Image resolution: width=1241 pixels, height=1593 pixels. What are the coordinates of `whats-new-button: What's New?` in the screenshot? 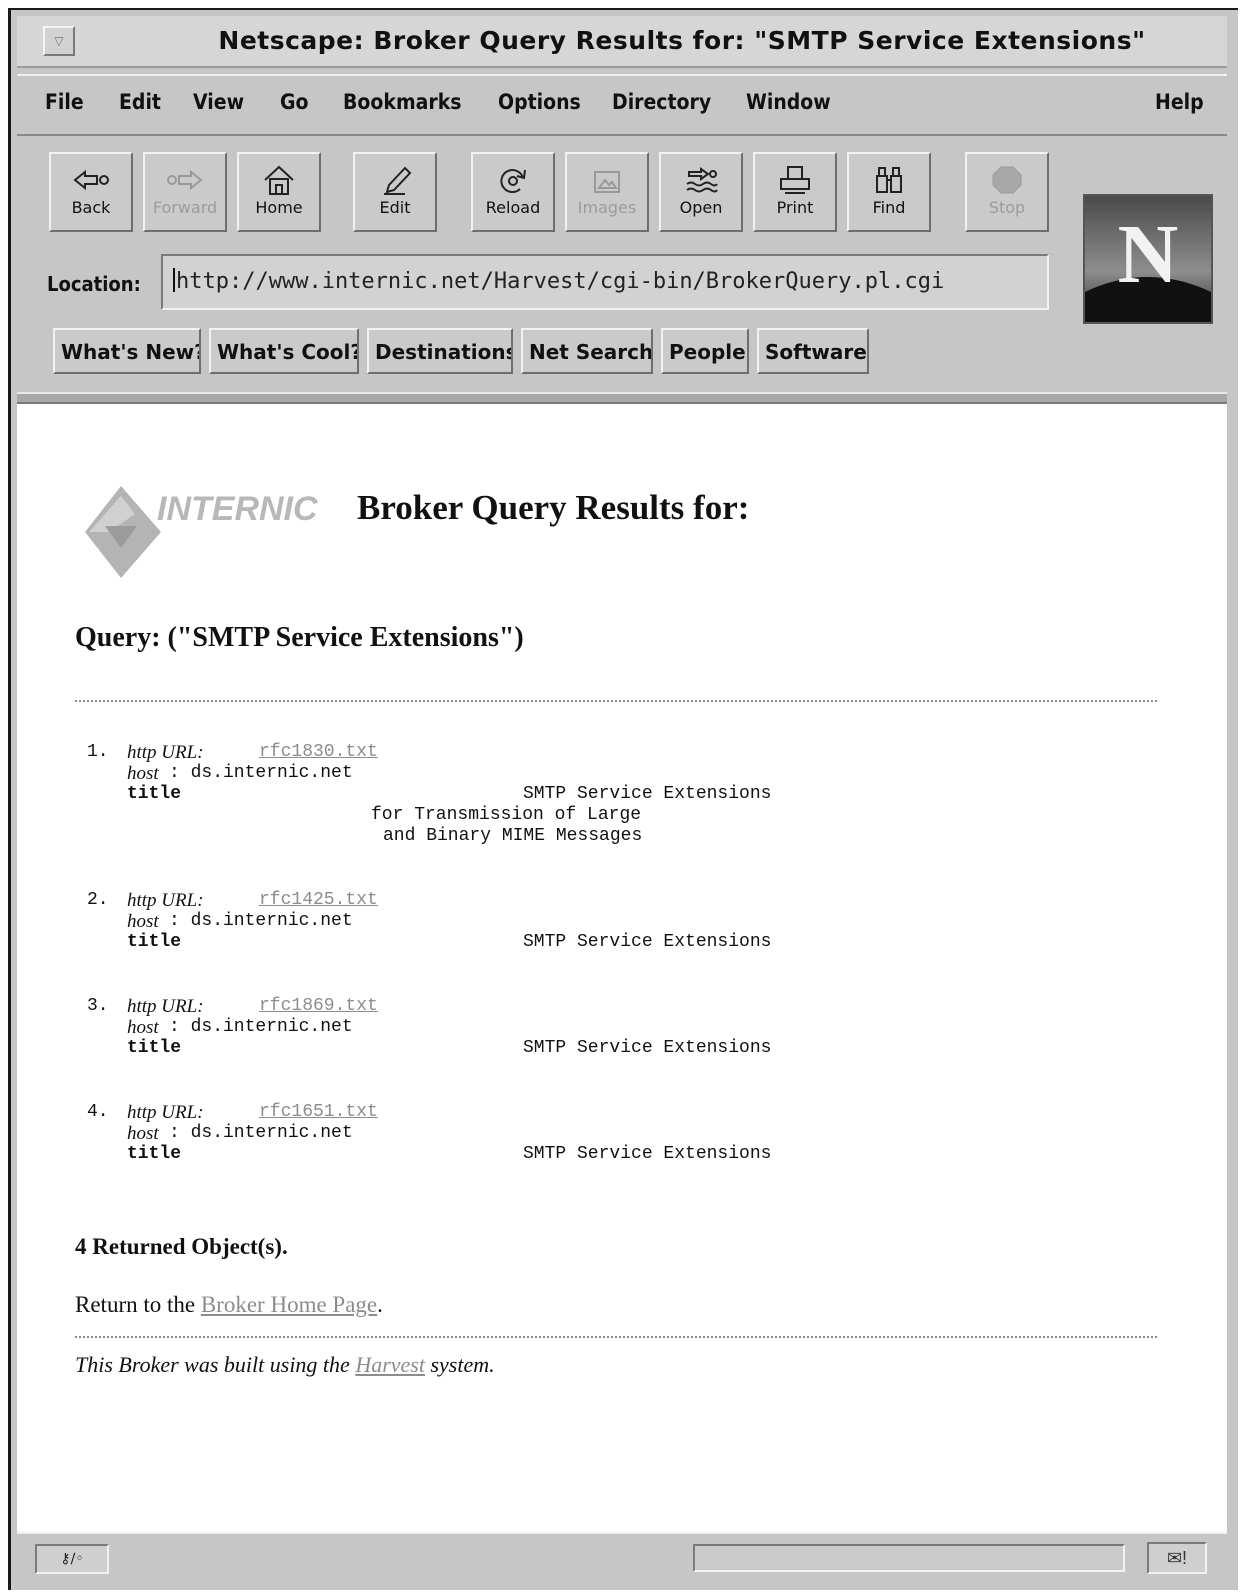 It's located at (127, 351).